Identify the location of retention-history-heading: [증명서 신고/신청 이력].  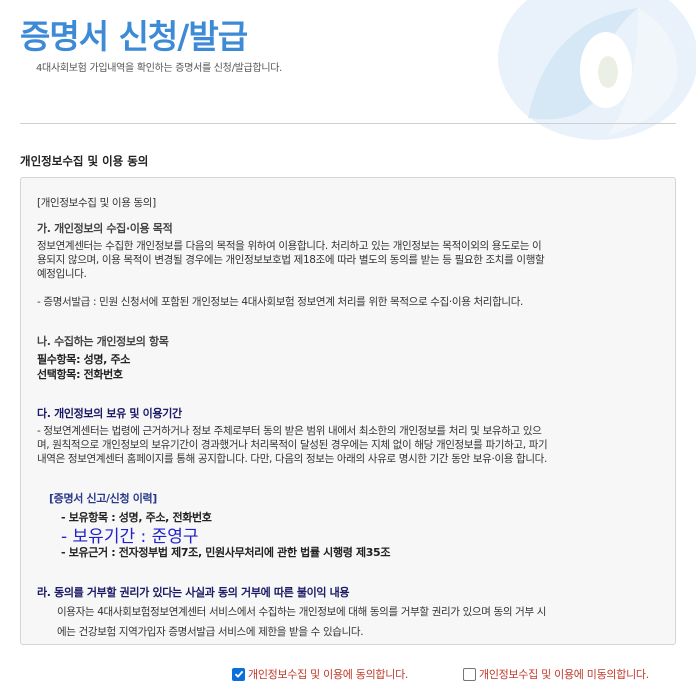
(103, 498).